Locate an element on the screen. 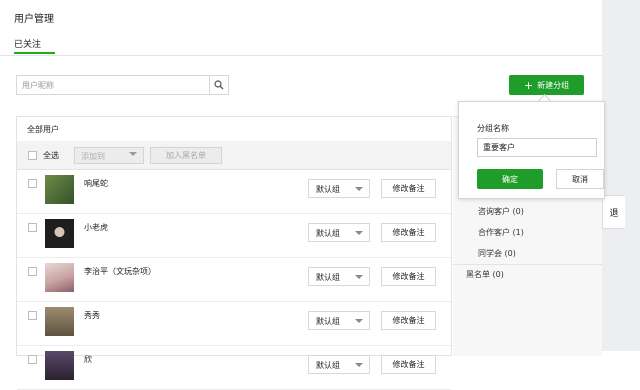 The image size is (640, 390). new-group-label: 新建分组 is located at coordinates (553, 85).